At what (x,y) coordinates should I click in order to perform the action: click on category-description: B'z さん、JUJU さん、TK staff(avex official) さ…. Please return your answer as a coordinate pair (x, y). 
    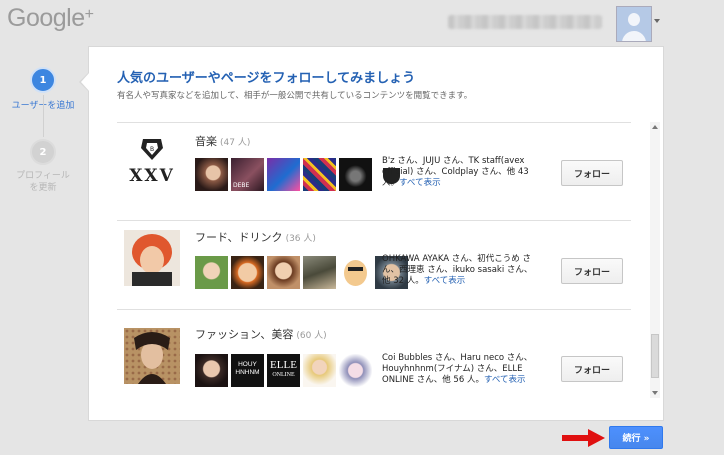
    Looking at the image, I should click on (455, 172).